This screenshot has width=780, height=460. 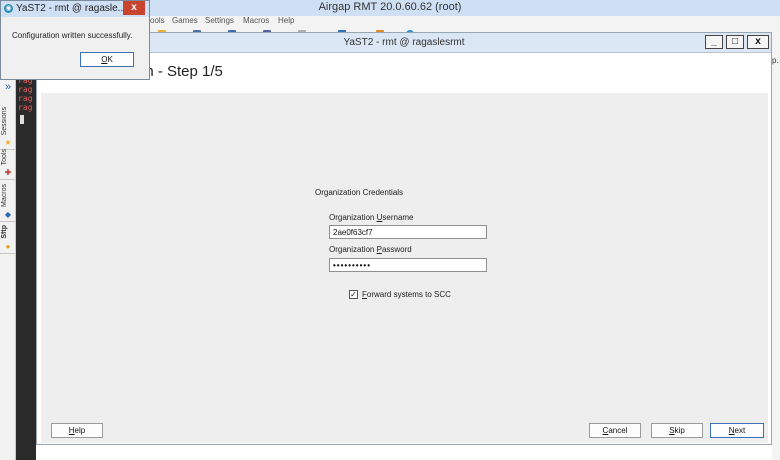 What do you see at coordinates (353, 294) in the screenshot?
I see `forward-systems-checkbox: ✓` at bounding box center [353, 294].